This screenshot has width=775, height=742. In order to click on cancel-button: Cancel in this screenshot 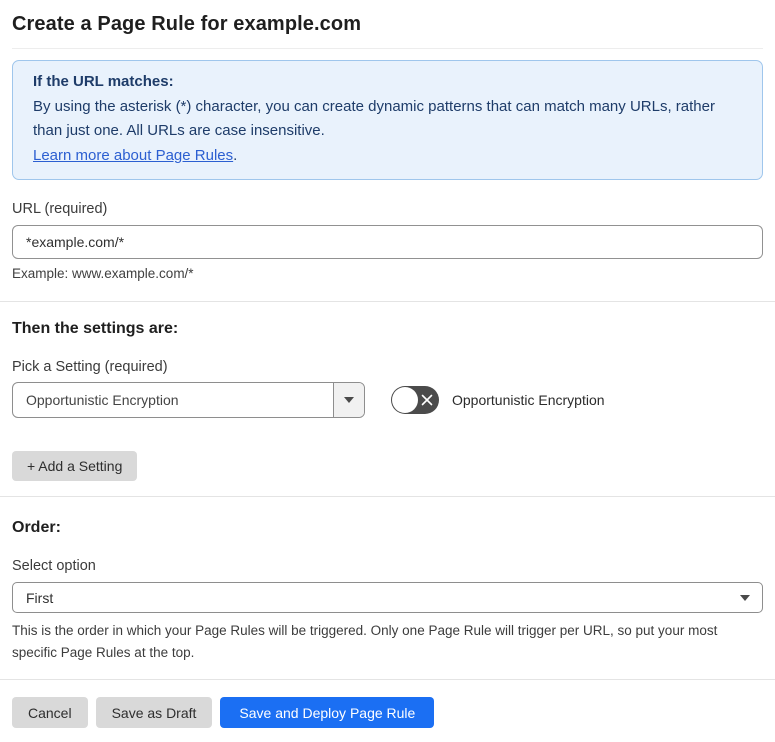, I will do `click(50, 712)`.